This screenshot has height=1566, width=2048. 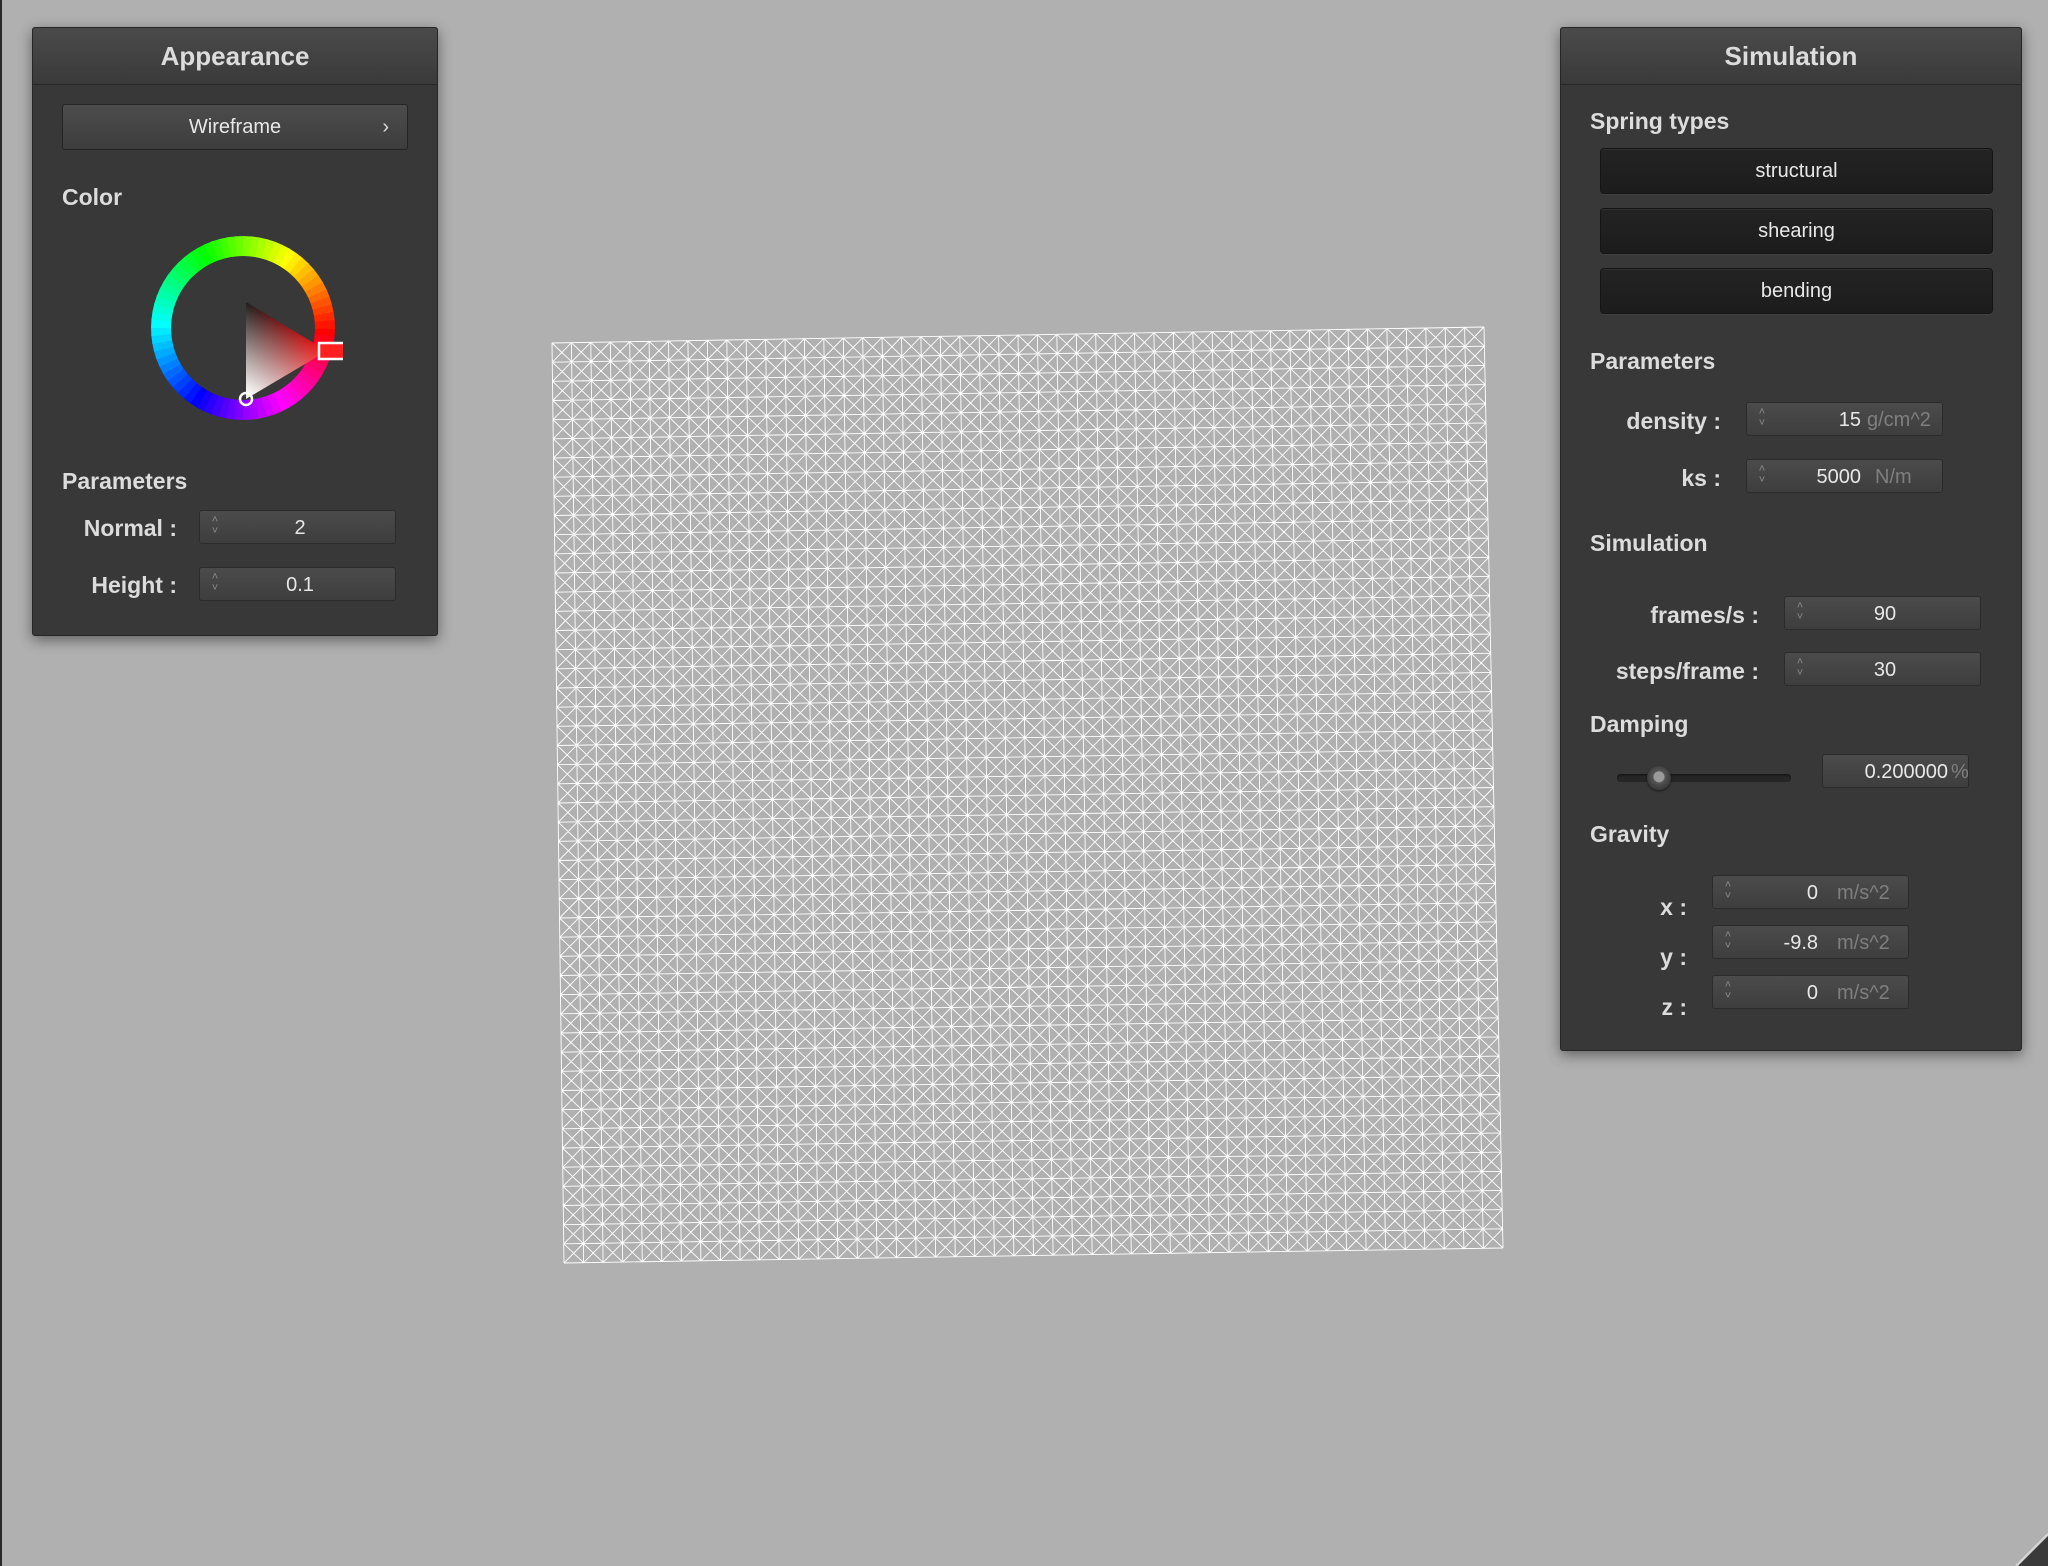 I want to click on gravity-x-label: x :, so click(x=1673, y=907).